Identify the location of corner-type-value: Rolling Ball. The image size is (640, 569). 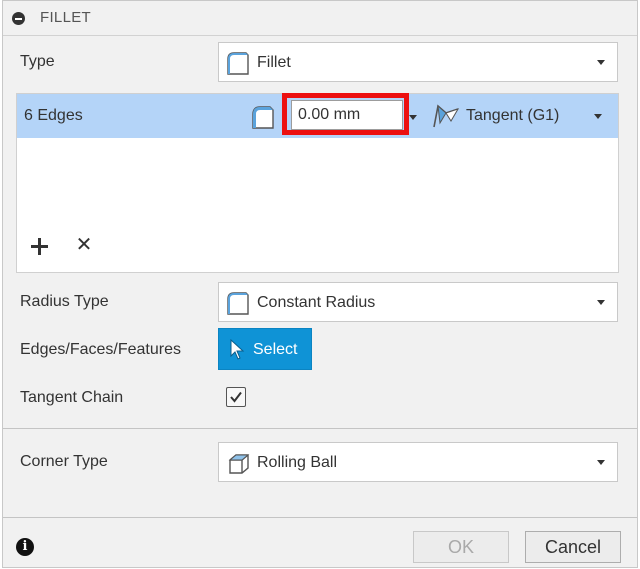
(297, 462).